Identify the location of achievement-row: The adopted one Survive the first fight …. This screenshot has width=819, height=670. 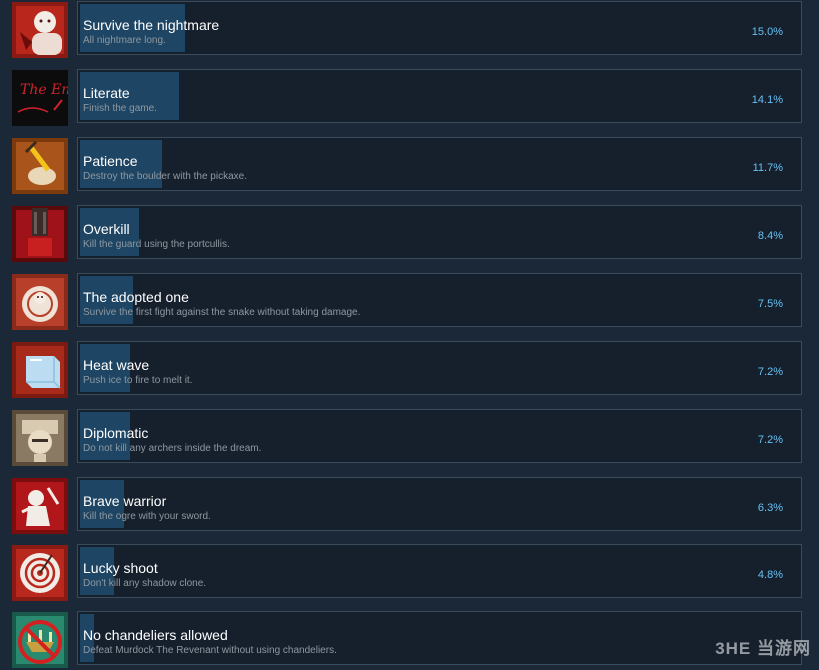
(409, 302).